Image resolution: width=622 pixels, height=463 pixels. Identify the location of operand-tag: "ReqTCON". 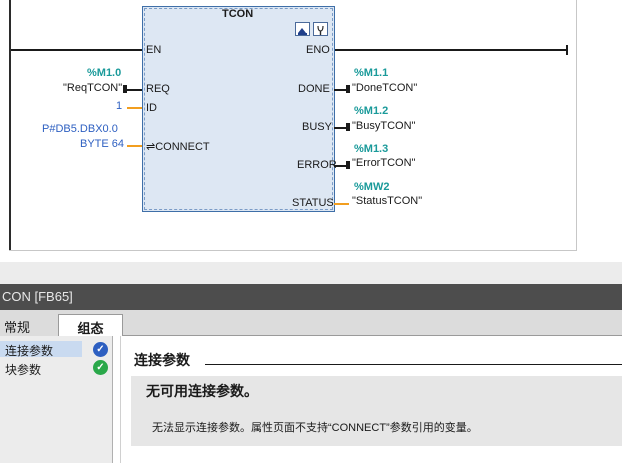
(92, 88).